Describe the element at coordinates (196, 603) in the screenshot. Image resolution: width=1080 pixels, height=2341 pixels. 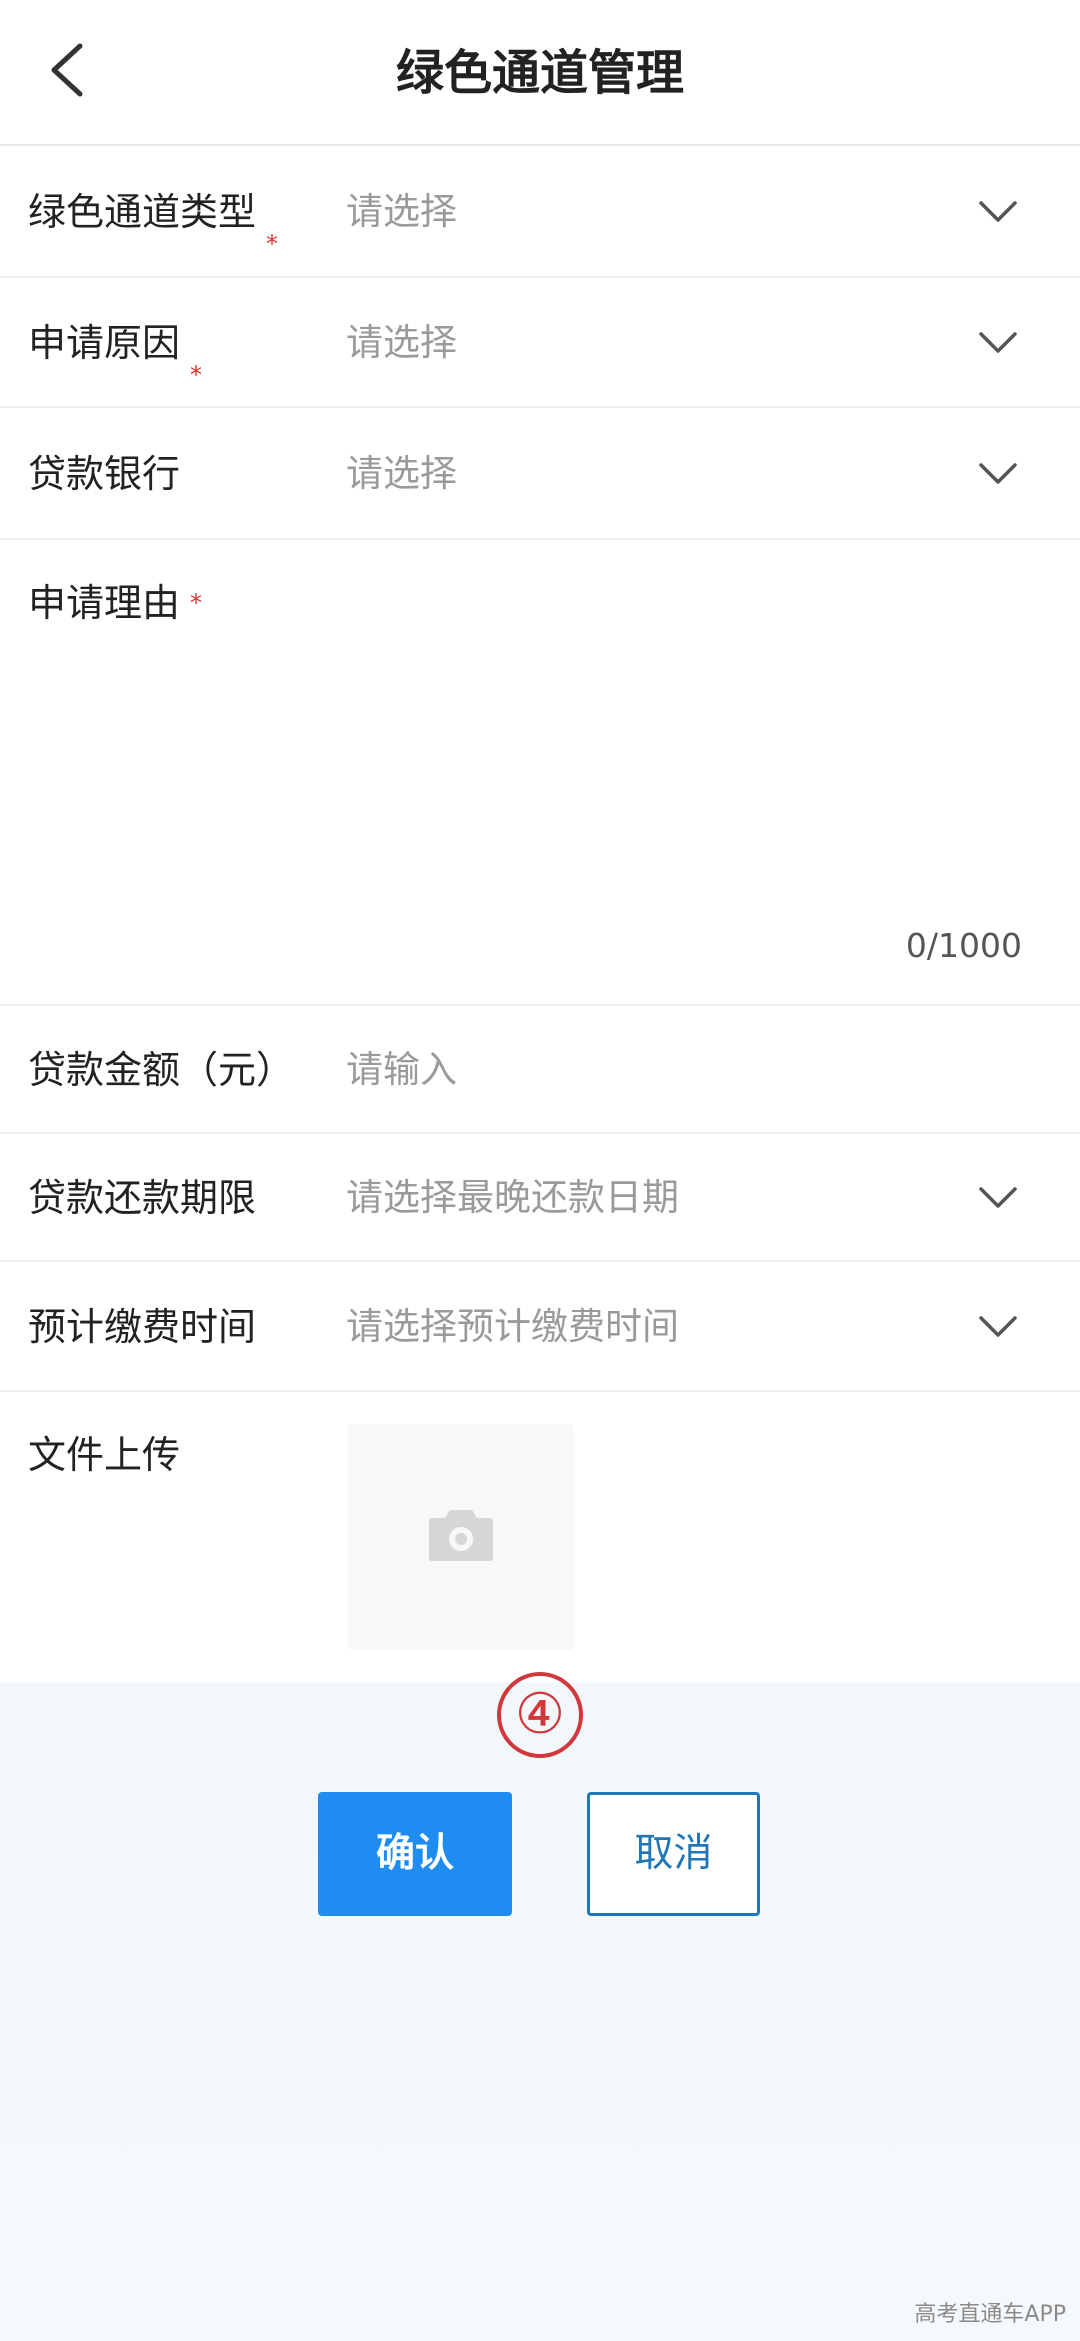
I see `required-mark: *` at that location.